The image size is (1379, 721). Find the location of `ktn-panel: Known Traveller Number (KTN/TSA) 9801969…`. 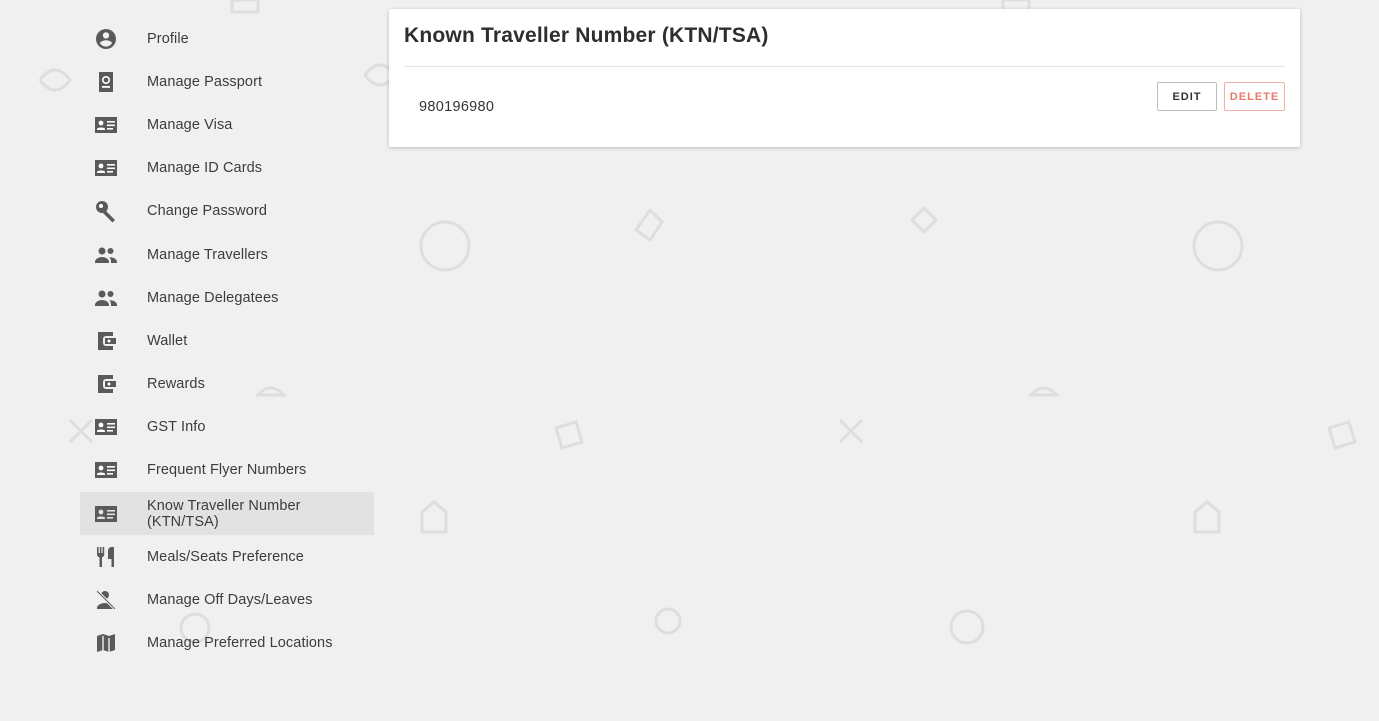

ktn-panel: Known Traveller Number (KTN/TSA) 9801969… is located at coordinates (844, 78).